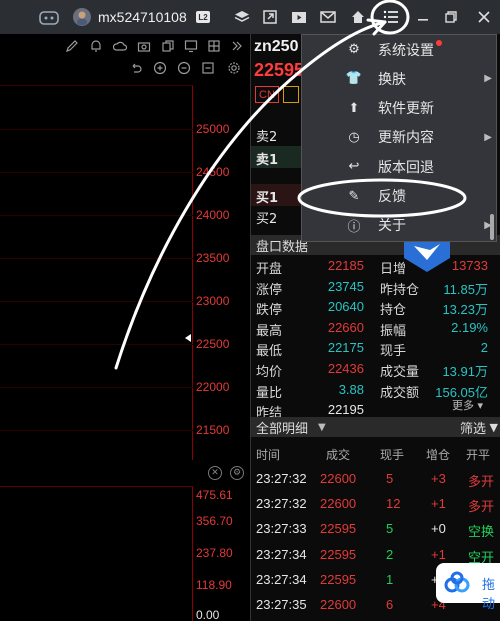 This screenshot has height=621, width=500. Describe the element at coordinates (390, 17) in the screenshot. I see `annotation-circle-menu` at that location.